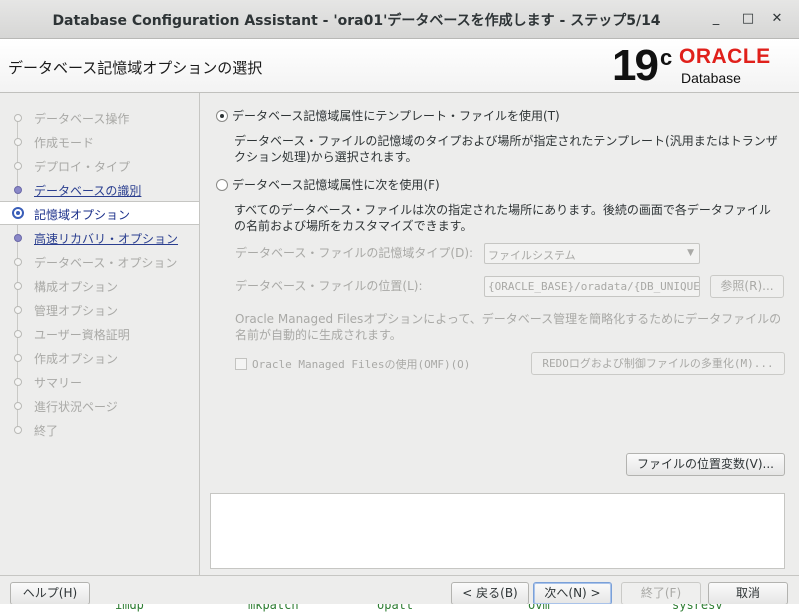 Image resolution: width=799 pixels, height=612 pixels. Describe the element at coordinates (661, 593) in the screenshot. I see `finish-button: 終了(F)` at that location.